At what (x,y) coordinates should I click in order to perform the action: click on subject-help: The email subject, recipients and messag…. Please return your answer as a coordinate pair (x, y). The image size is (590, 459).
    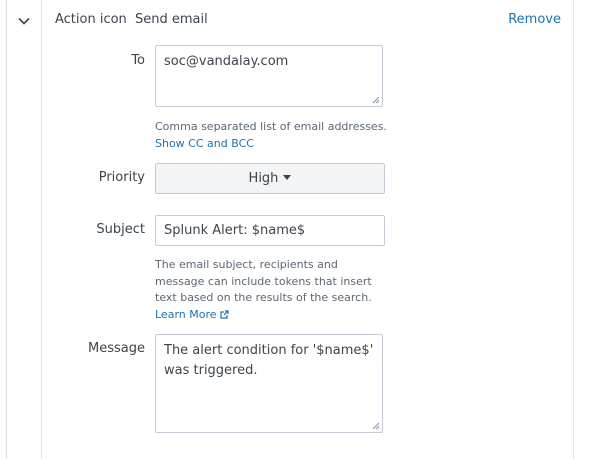
    Looking at the image, I should click on (275, 290).